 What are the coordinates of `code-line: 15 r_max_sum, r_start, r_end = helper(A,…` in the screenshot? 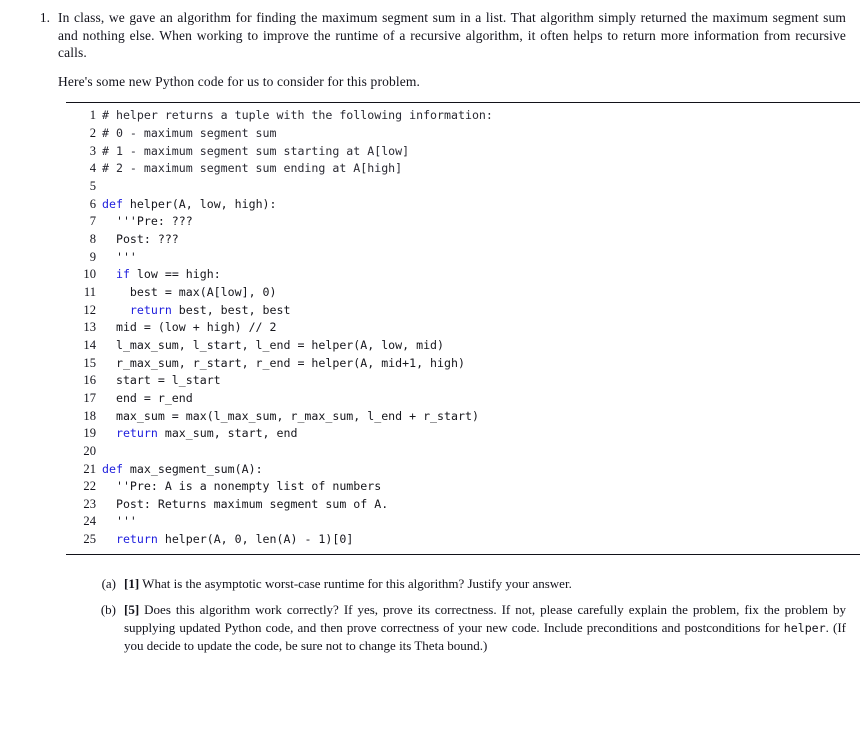 It's located at (452, 364).